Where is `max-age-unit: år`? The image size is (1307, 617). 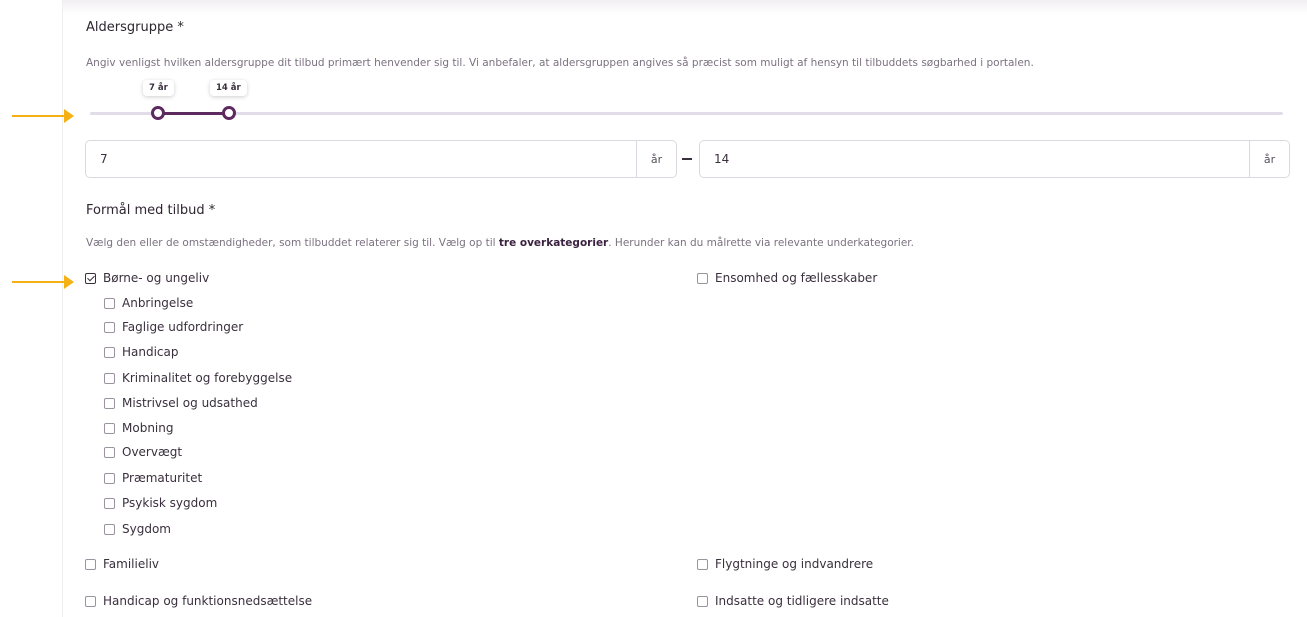 max-age-unit: år is located at coordinates (1269, 159).